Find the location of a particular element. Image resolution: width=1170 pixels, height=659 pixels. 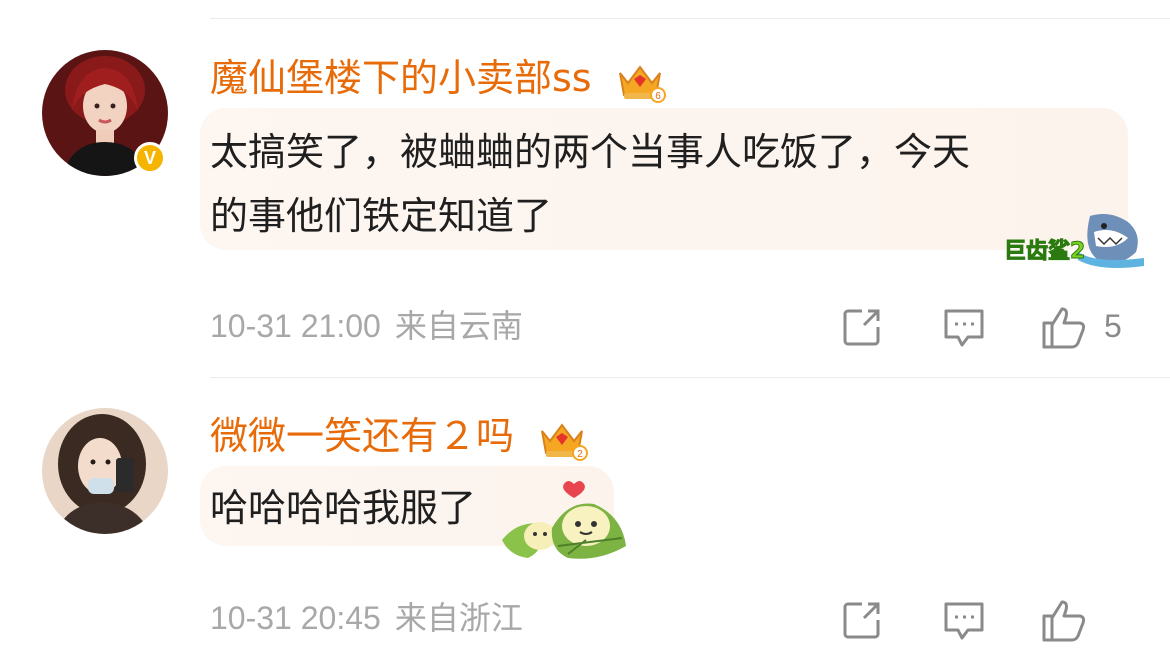

comment-meta: 10-31 21:00 来自云南 is located at coordinates (366, 326).